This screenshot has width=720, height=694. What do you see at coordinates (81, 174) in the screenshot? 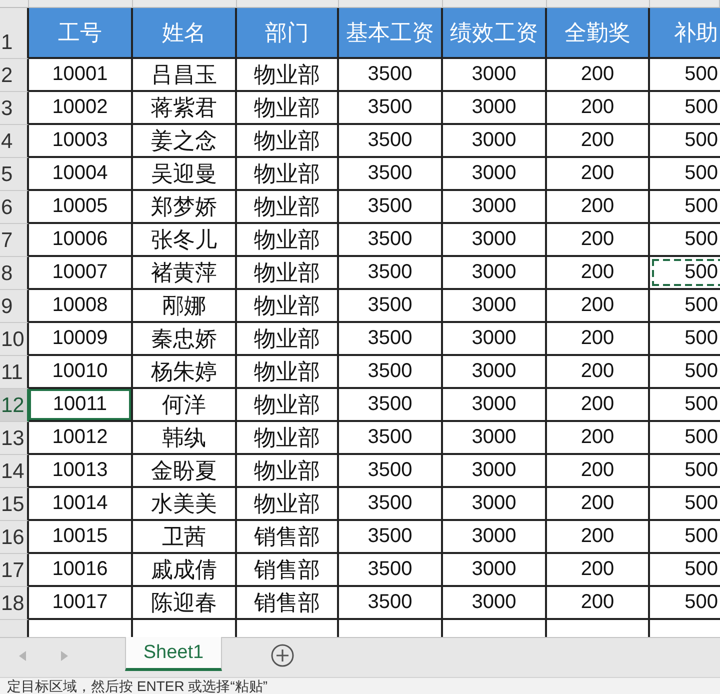
I see `table-cell: 10004` at bounding box center [81, 174].